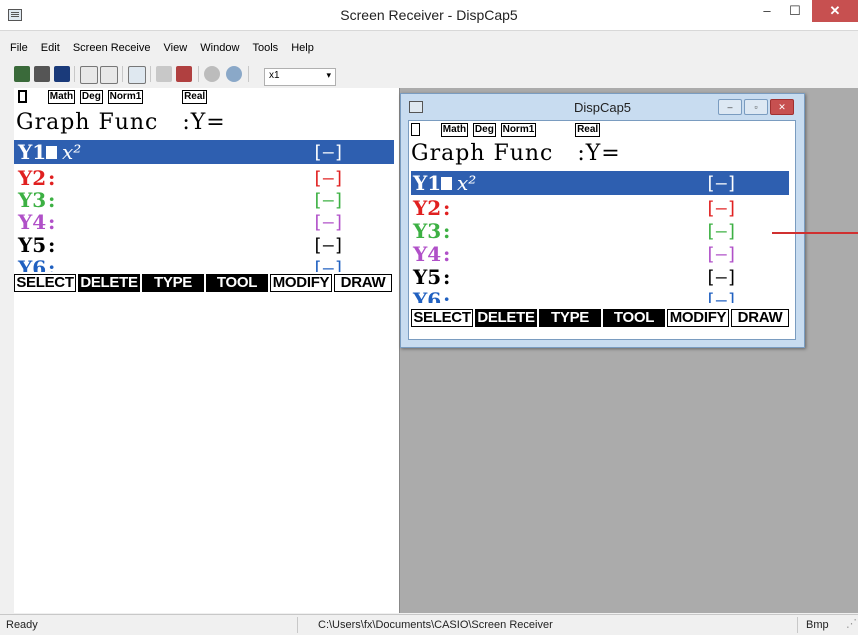  What do you see at coordinates (851, 623) in the screenshot?
I see `resize-grip-icon: ⋰` at bounding box center [851, 623].